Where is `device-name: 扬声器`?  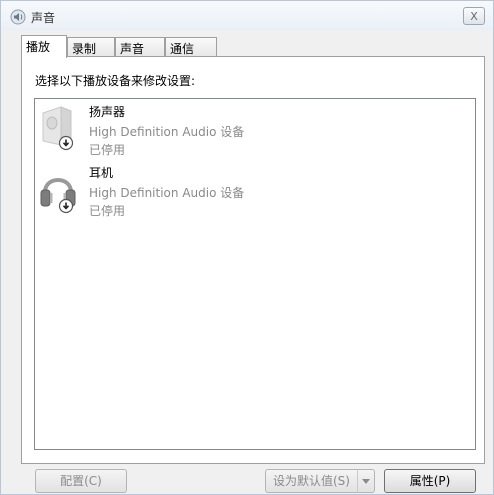
device-name: 扬声器 is located at coordinates (107, 112).